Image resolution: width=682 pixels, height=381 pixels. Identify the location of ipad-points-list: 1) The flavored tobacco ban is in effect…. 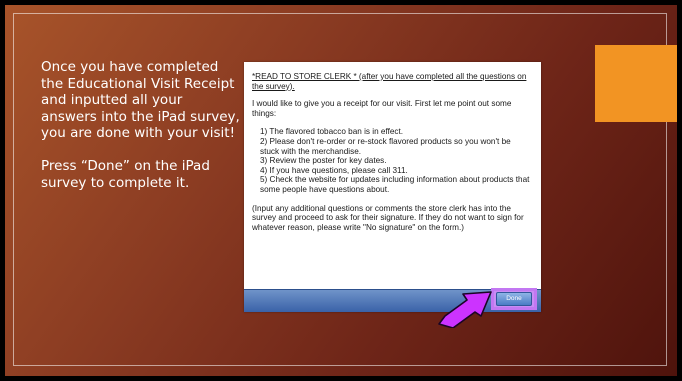
(392, 160).